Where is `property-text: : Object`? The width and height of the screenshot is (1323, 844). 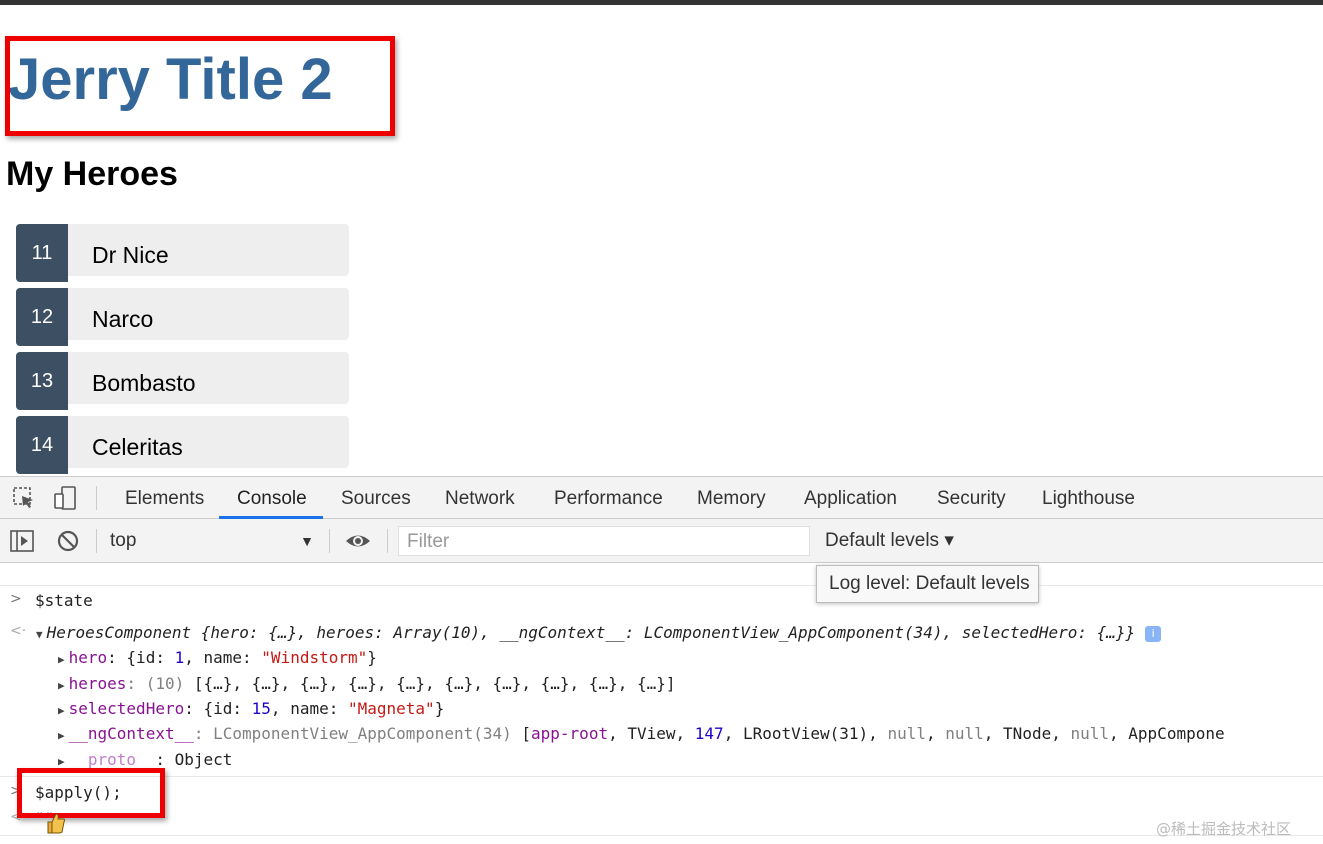 property-text: : Object is located at coordinates (194, 759).